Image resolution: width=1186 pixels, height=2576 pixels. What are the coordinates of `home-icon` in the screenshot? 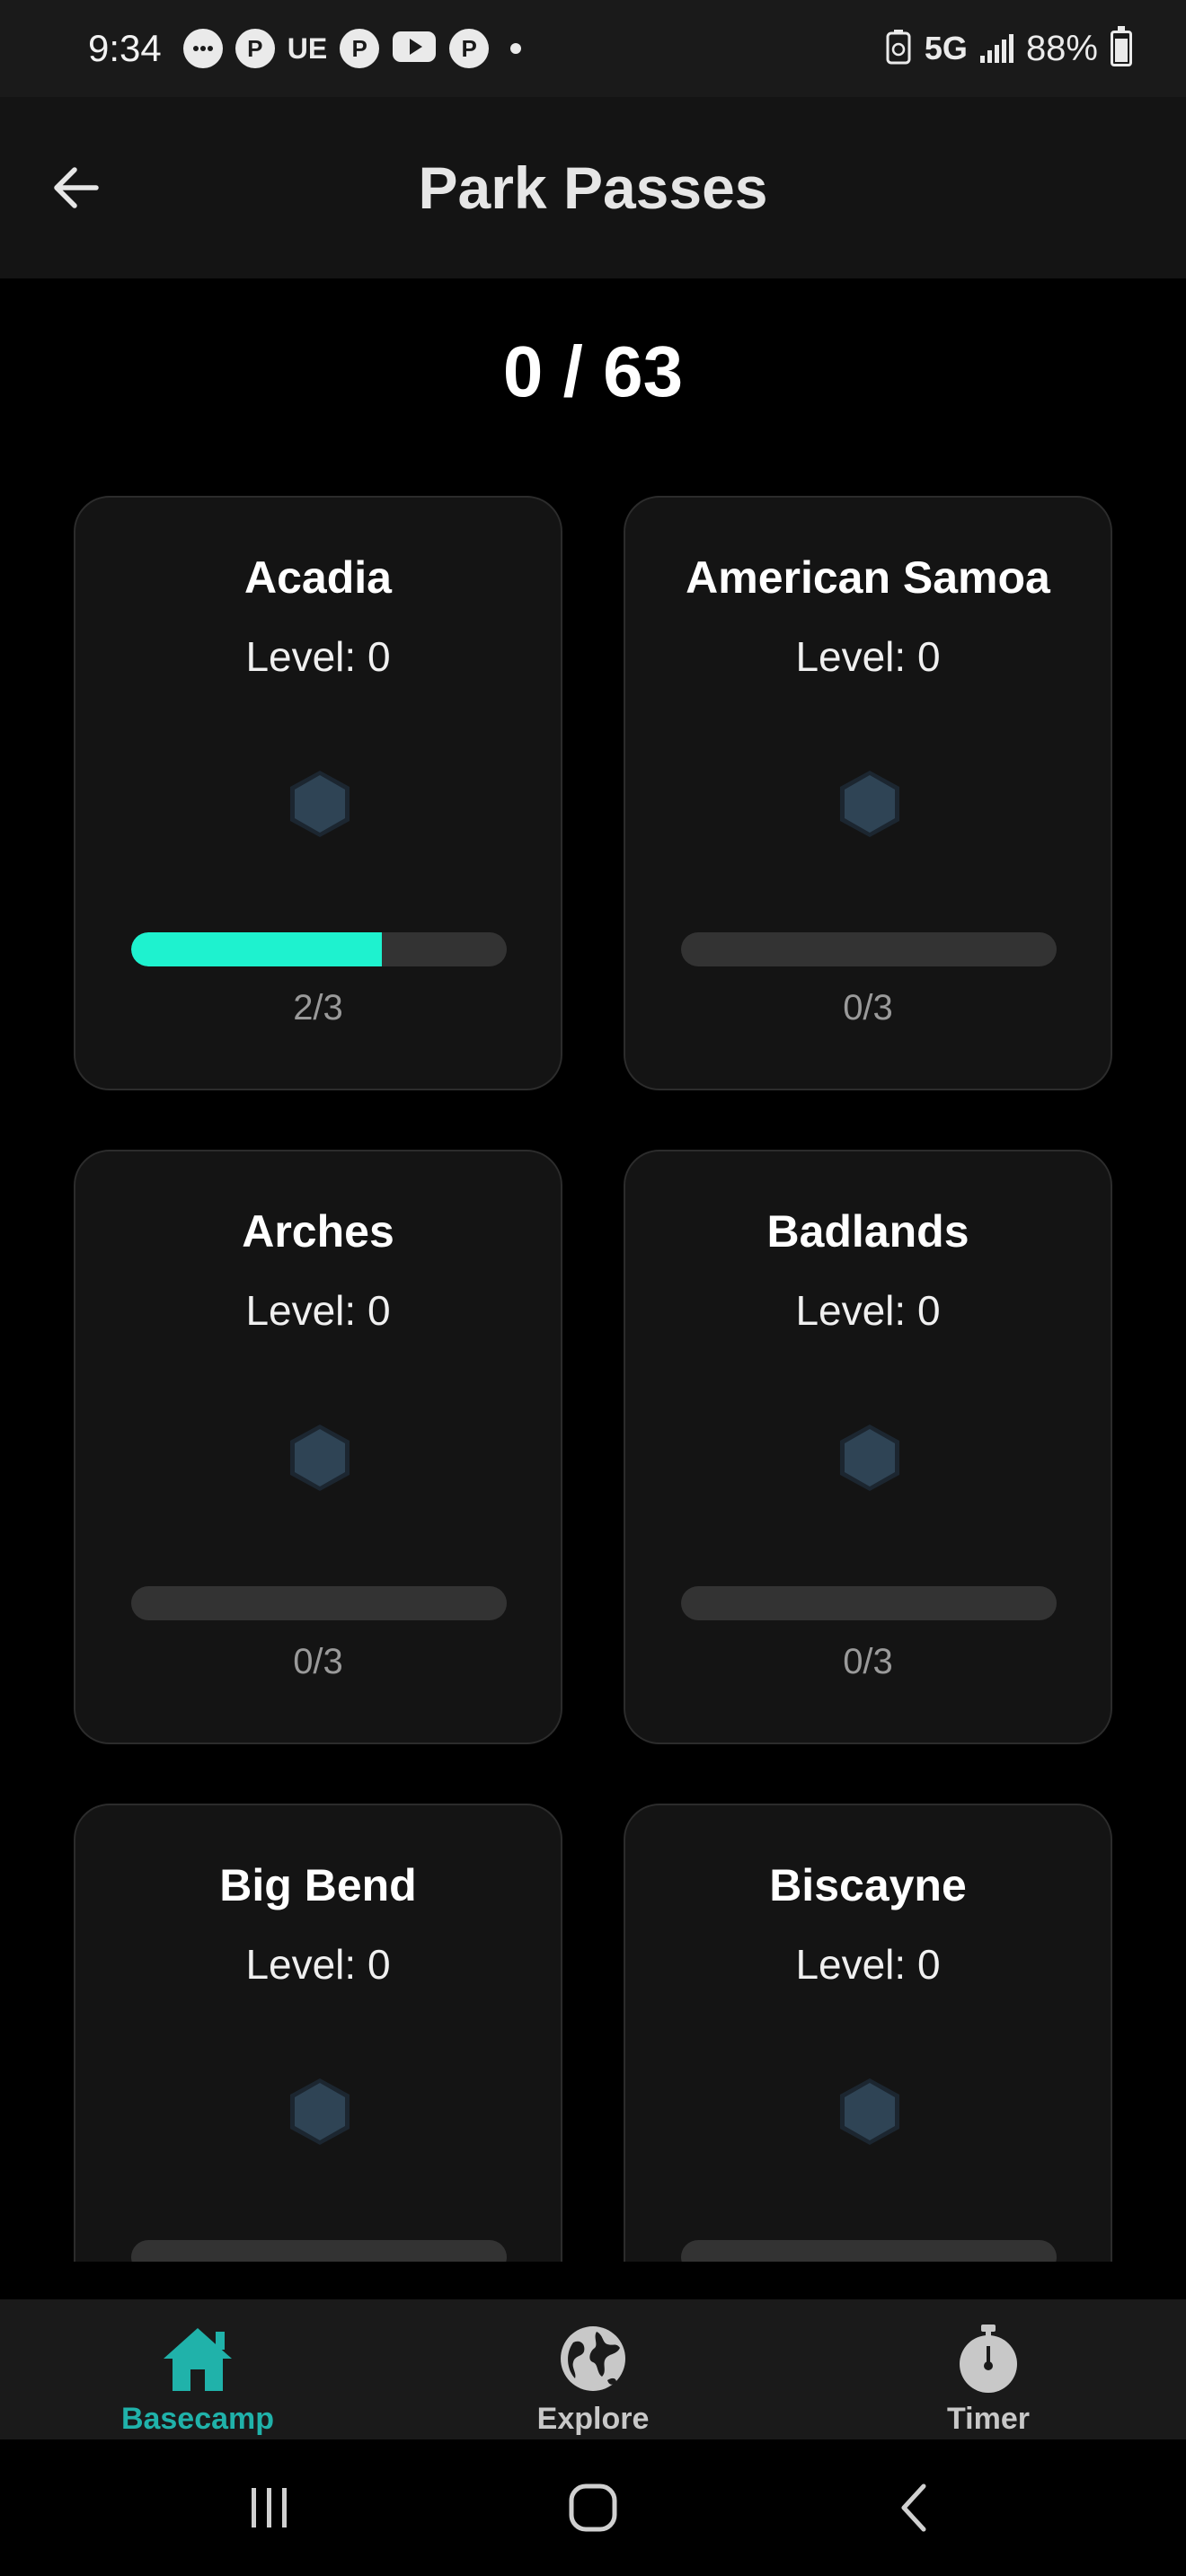 It's located at (197, 2358).